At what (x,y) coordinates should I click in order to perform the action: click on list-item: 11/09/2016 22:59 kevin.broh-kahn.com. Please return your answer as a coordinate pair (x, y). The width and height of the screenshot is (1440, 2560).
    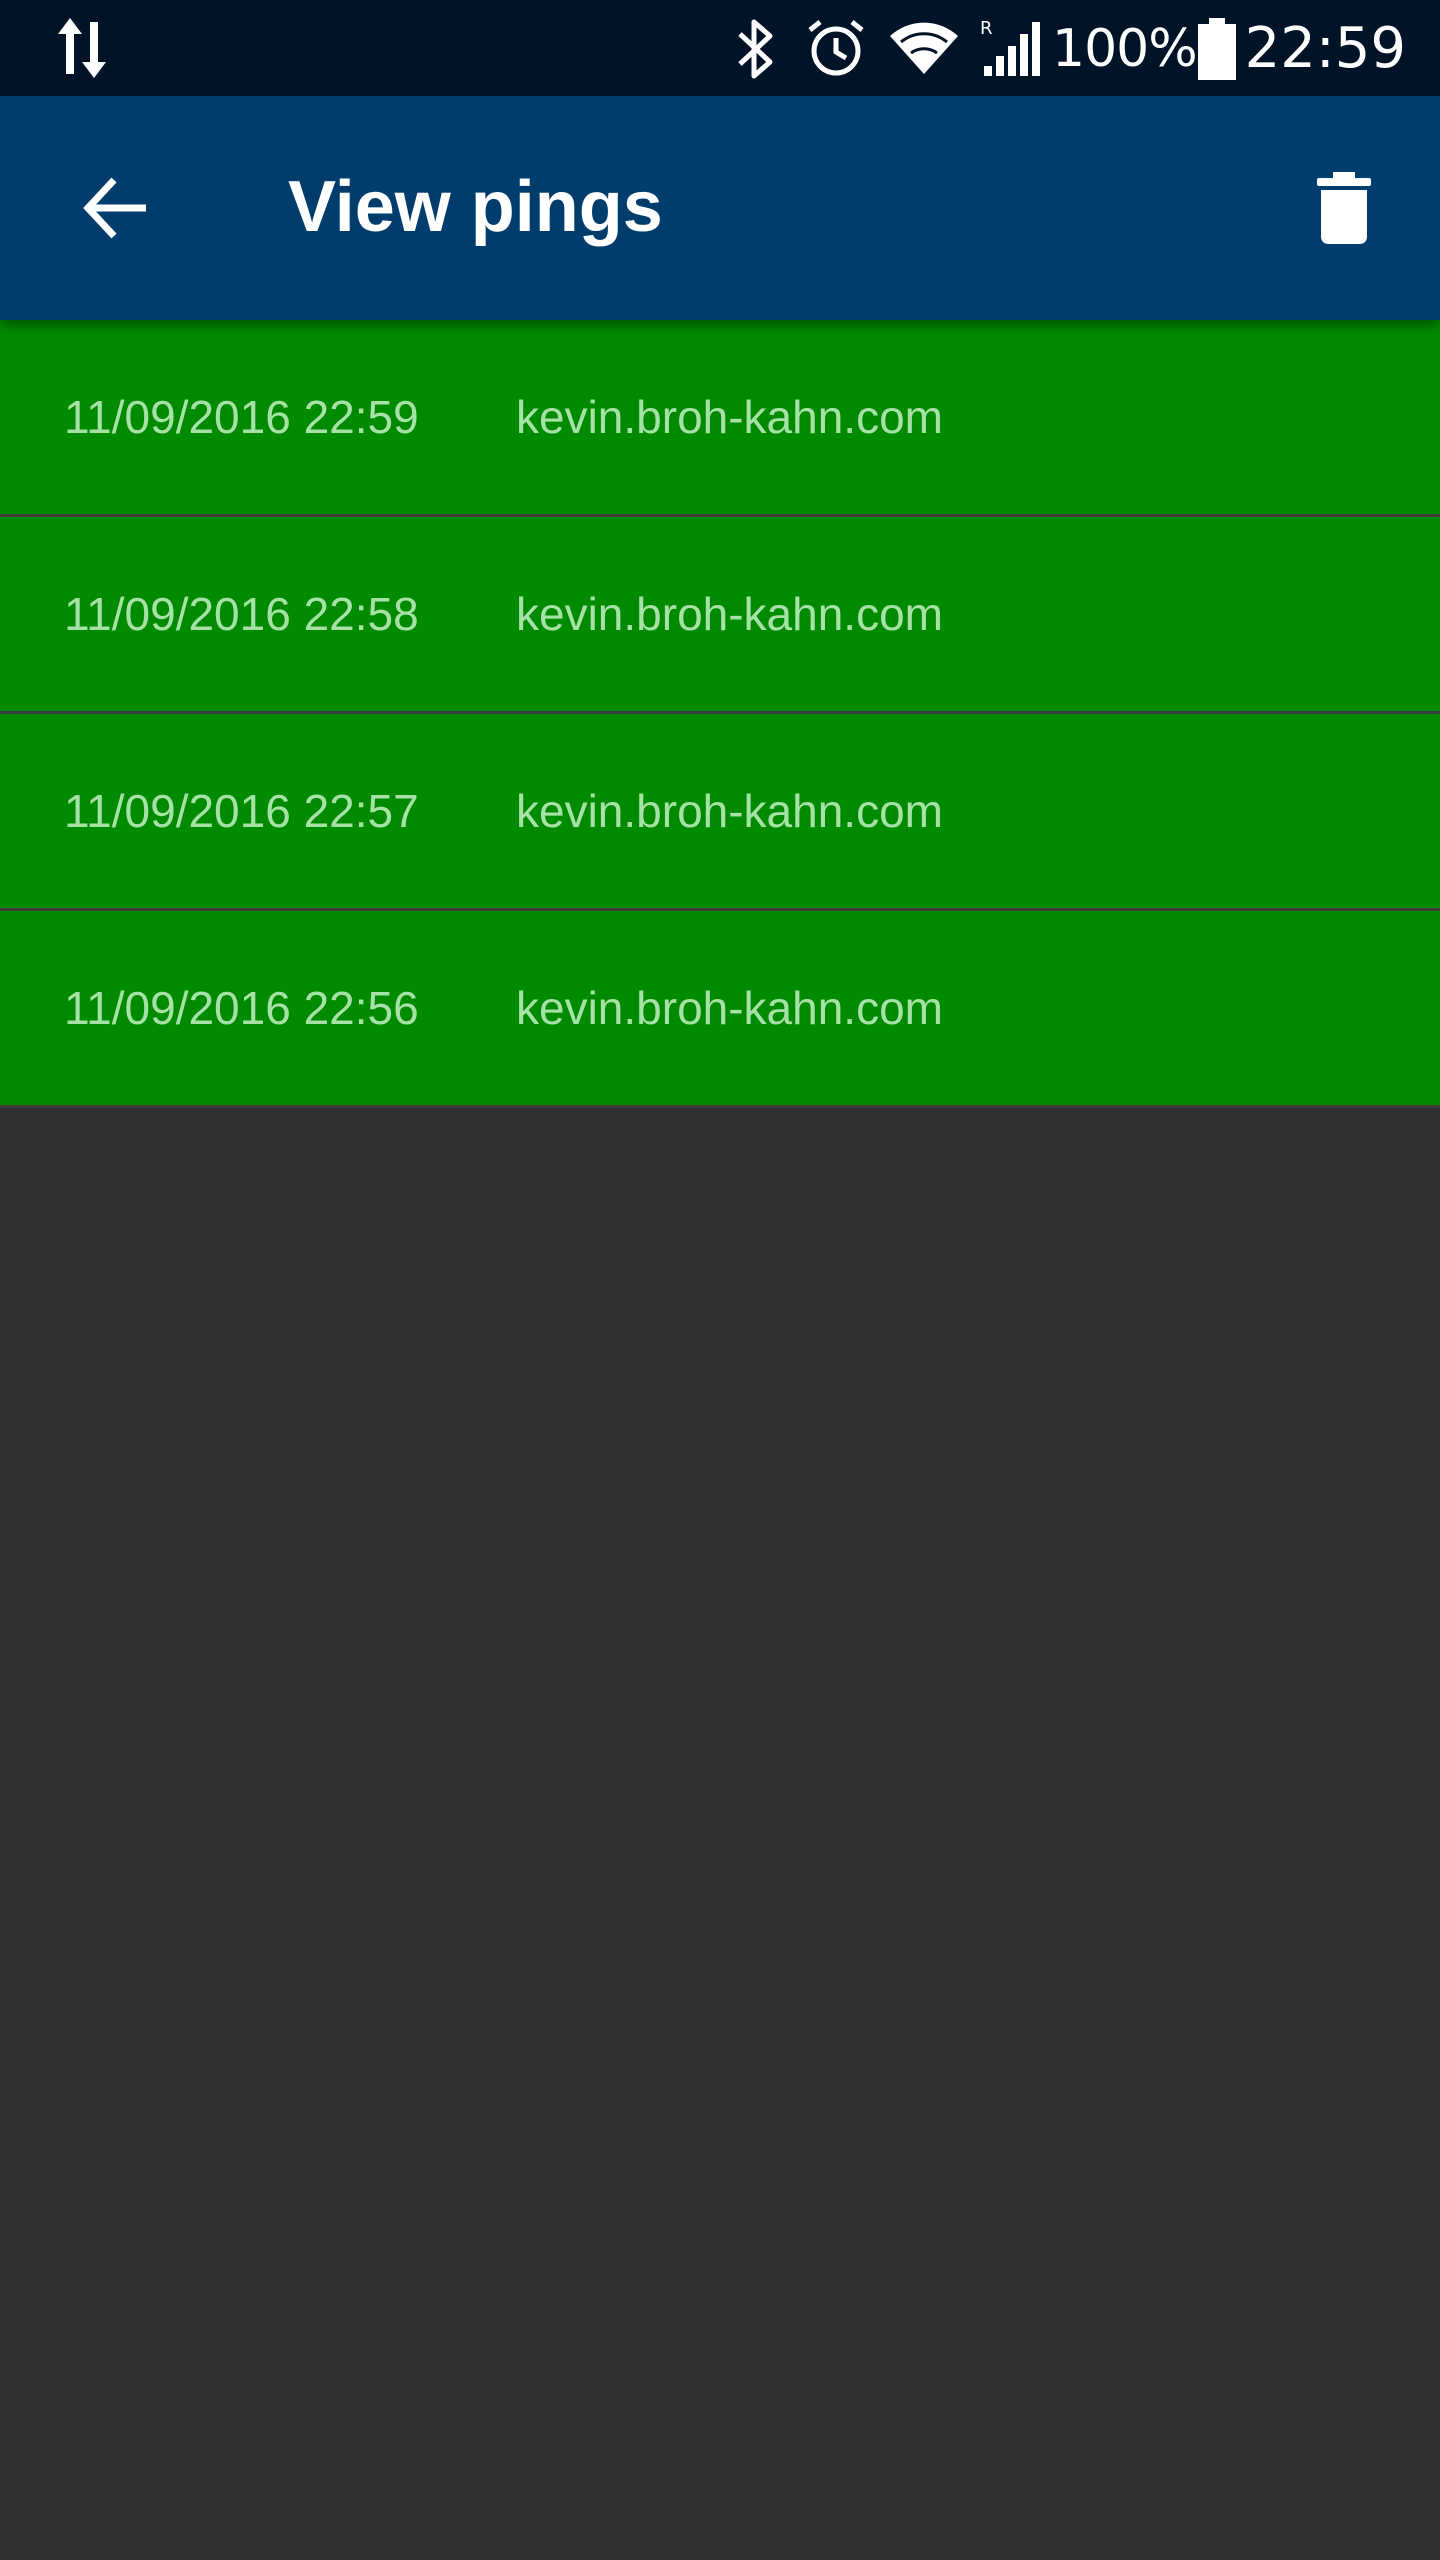
    Looking at the image, I should click on (720, 418).